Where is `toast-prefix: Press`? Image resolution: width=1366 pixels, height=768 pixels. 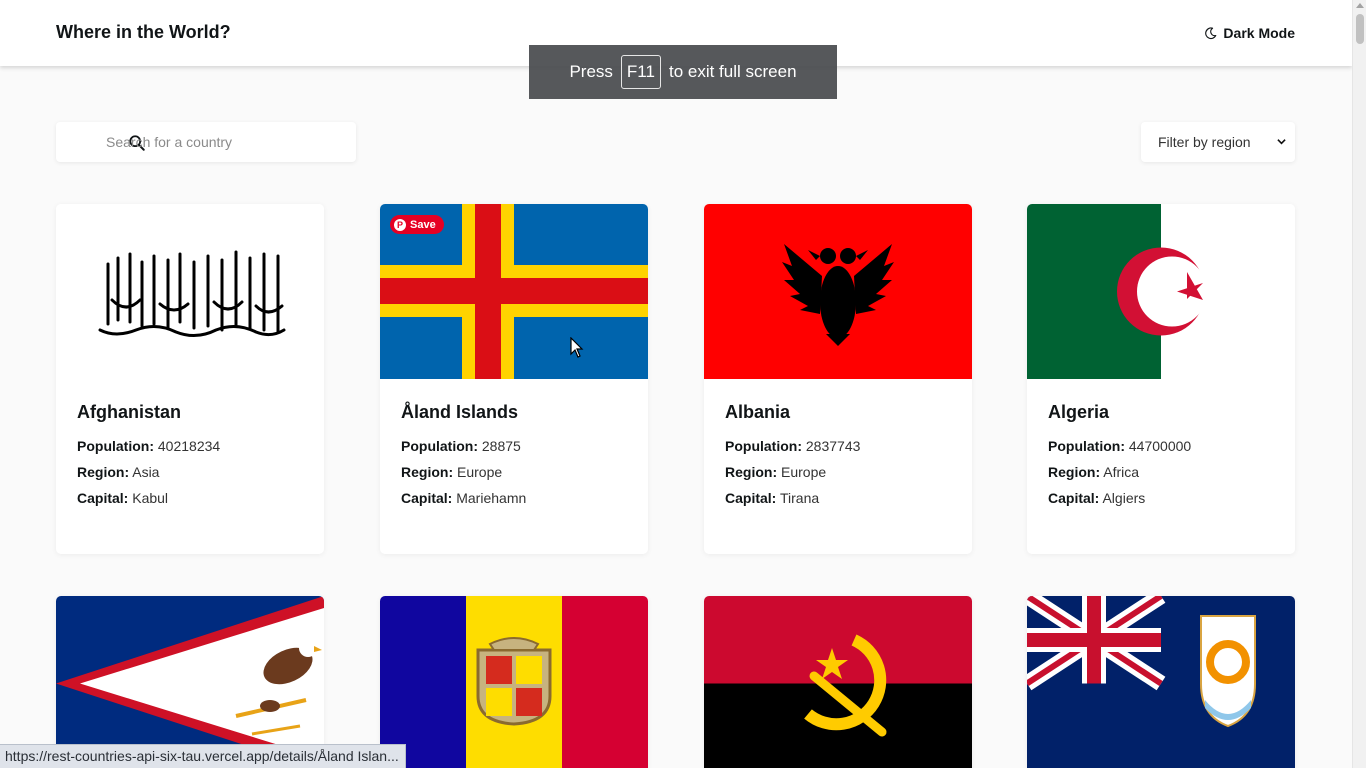
toast-prefix: Press is located at coordinates (591, 71).